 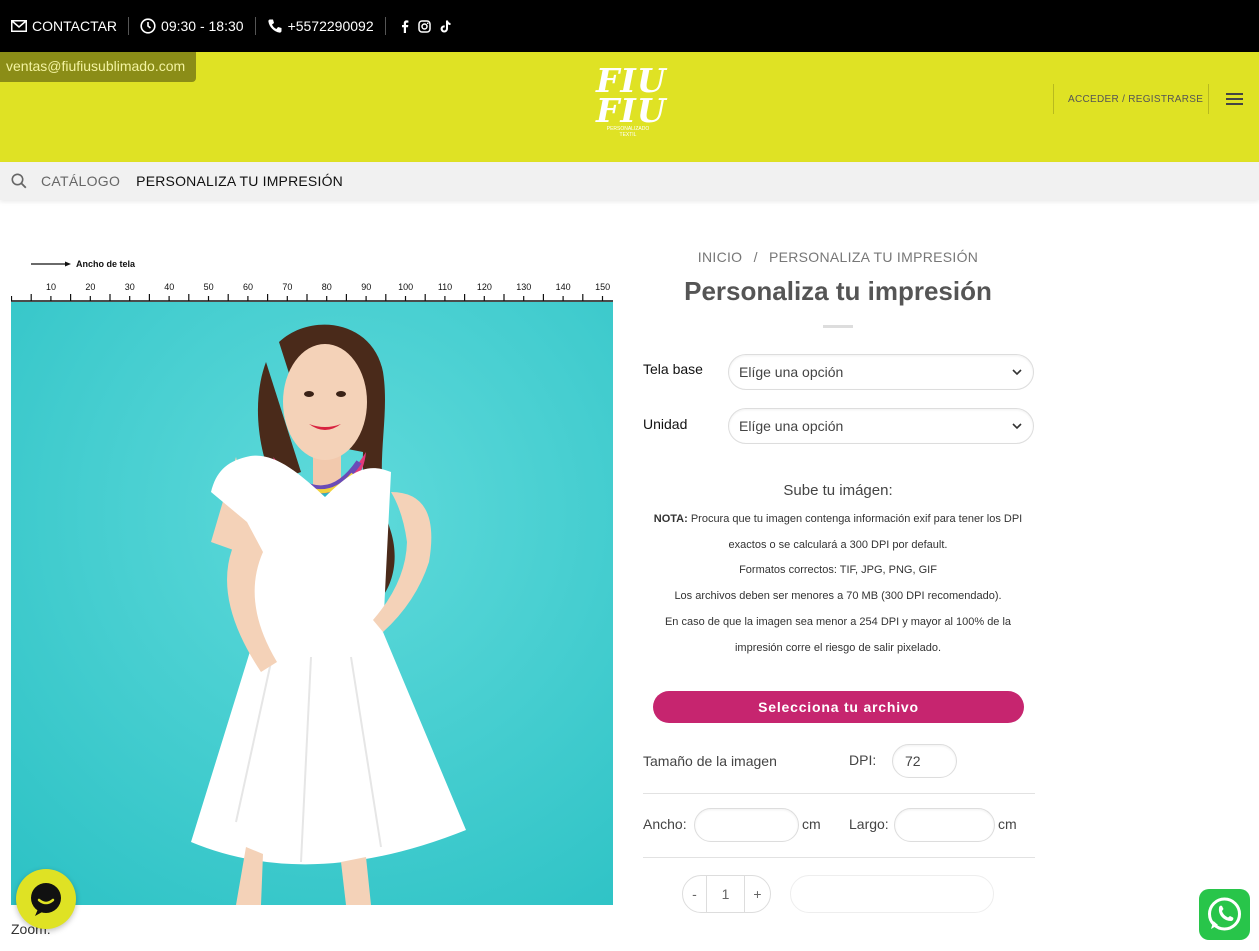 What do you see at coordinates (209, 287) in the screenshot?
I see `ruler-tick-label: 50` at bounding box center [209, 287].